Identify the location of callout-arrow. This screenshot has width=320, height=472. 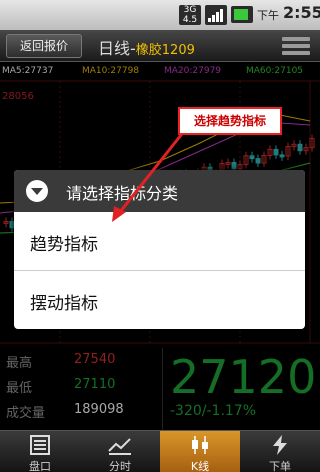
(149, 175).